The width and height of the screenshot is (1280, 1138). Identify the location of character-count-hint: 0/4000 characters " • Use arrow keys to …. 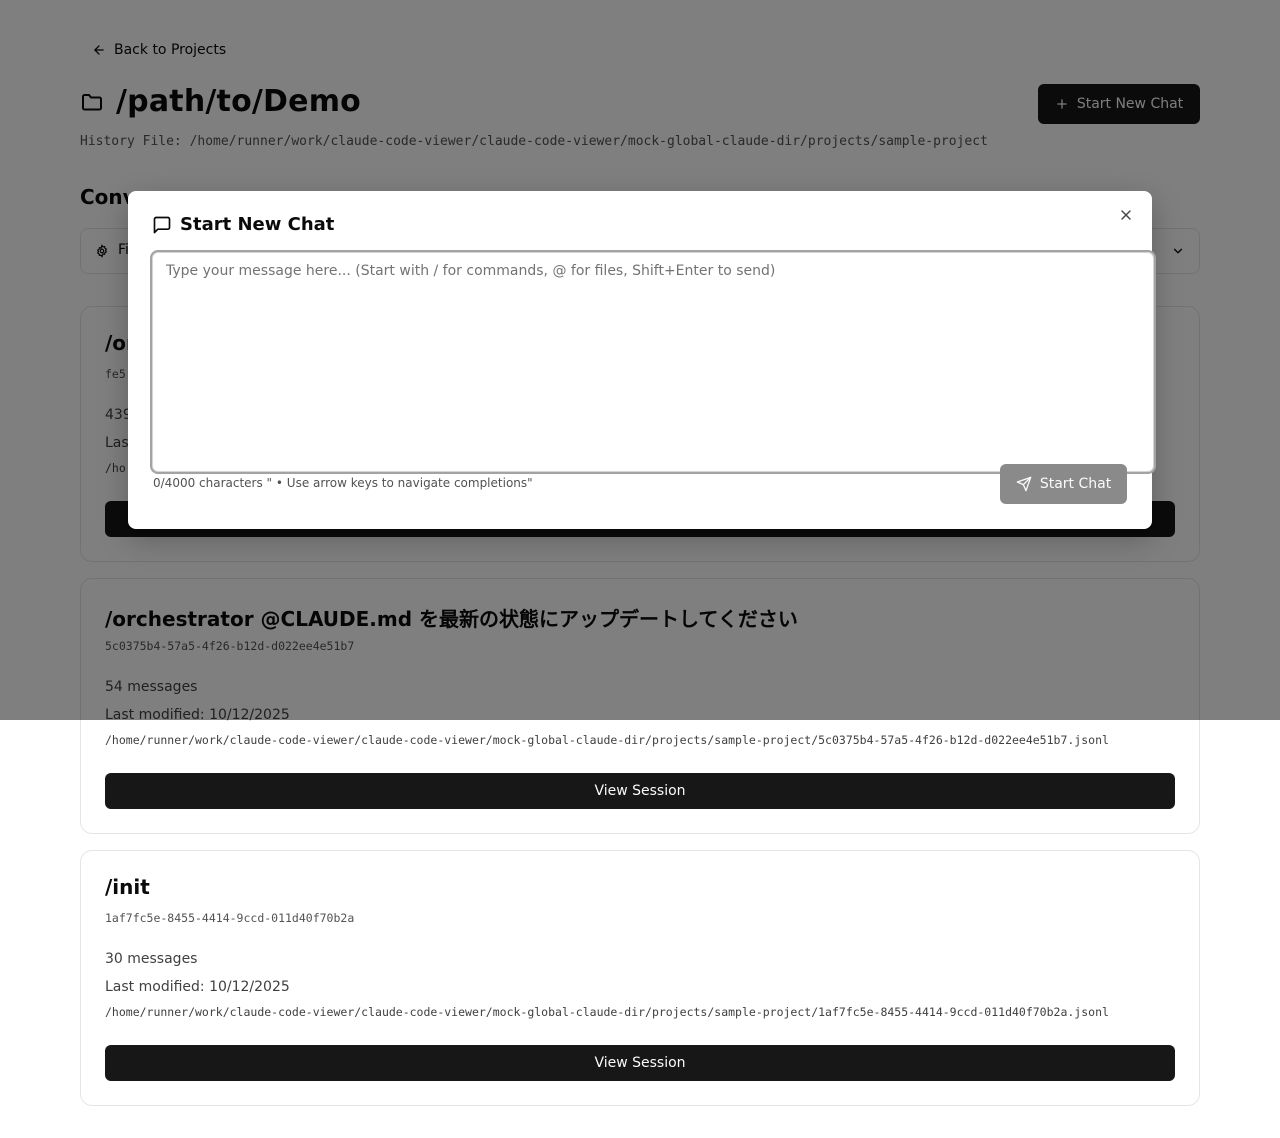
(343, 483).